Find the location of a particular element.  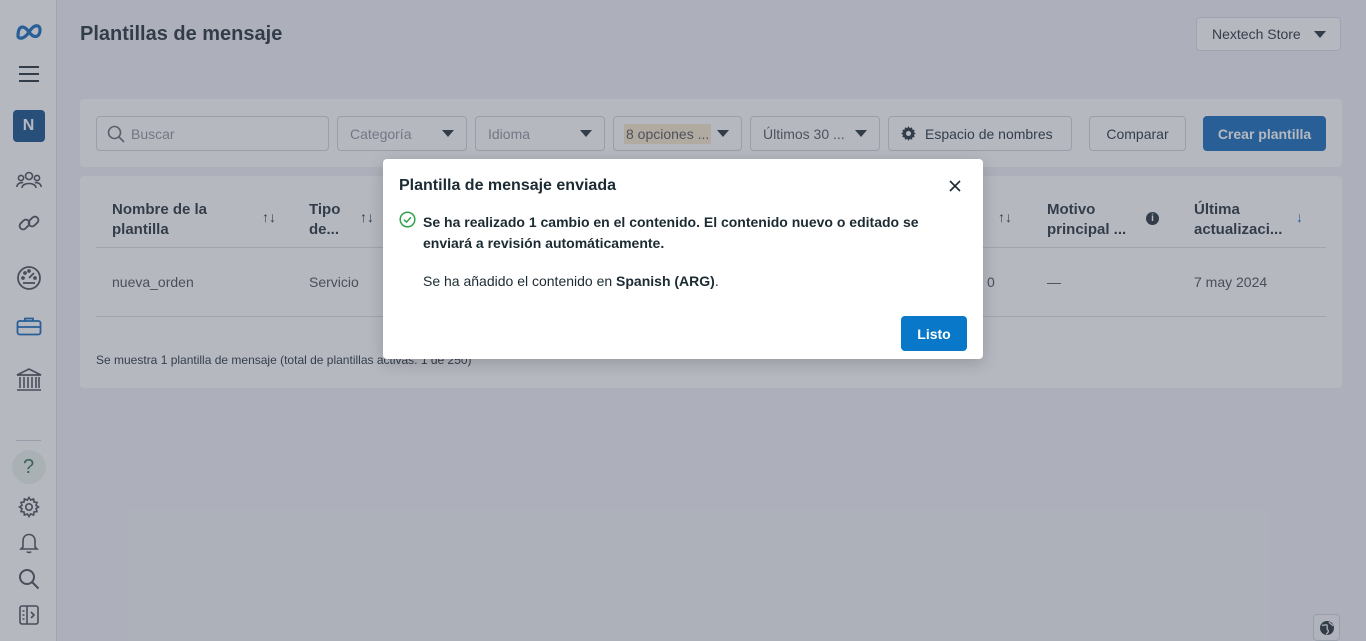

note-language: Spanish (ARG) is located at coordinates (665, 281).